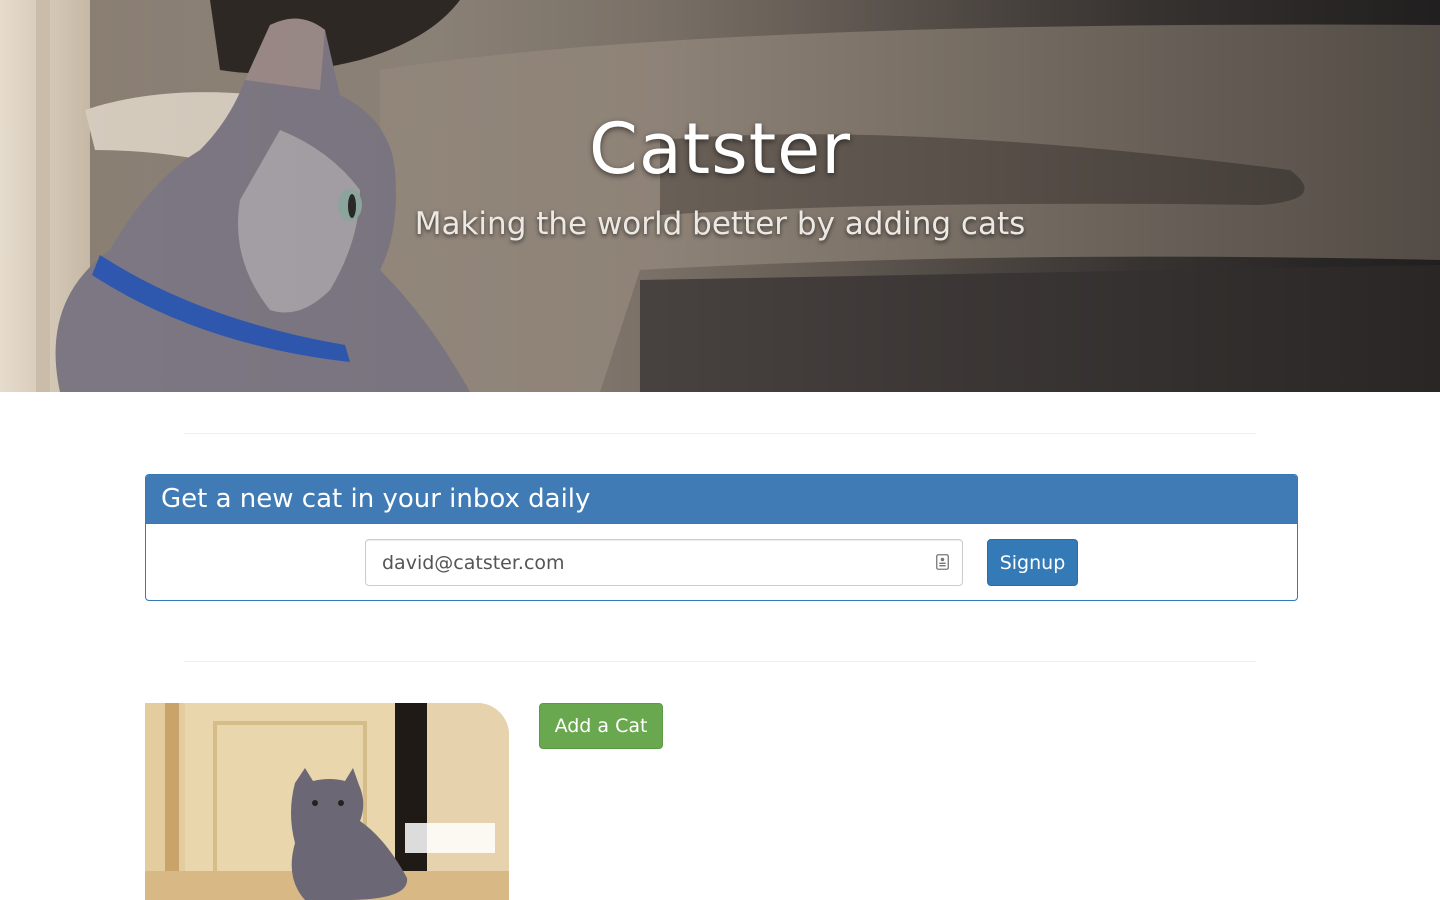 The width and height of the screenshot is (1440, 900). I want to click on contact-card-icon, so click(942, 562).